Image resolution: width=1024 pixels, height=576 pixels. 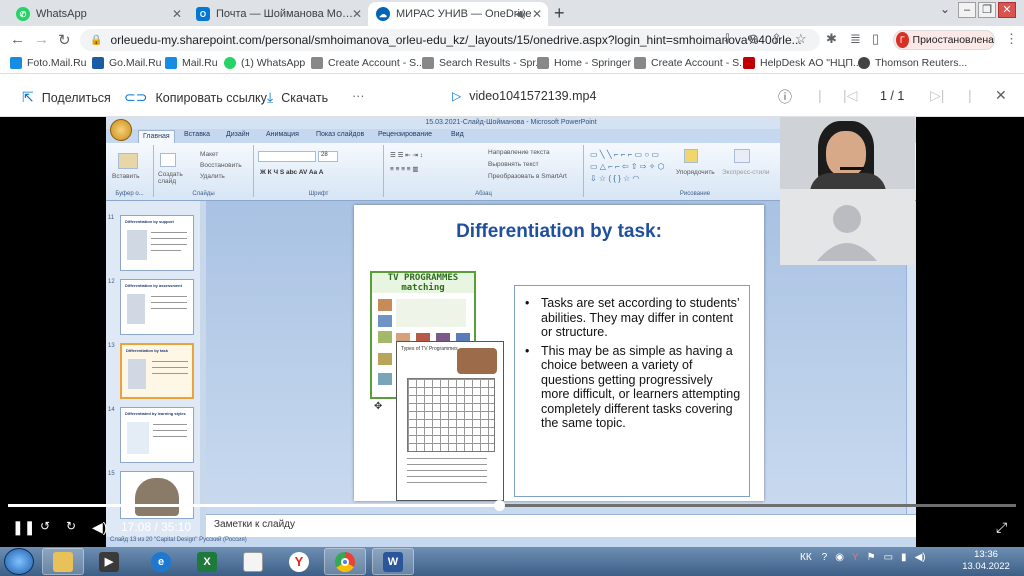 I want to click on bookmark-star-icon: ☆, so click(x=801, y=39).